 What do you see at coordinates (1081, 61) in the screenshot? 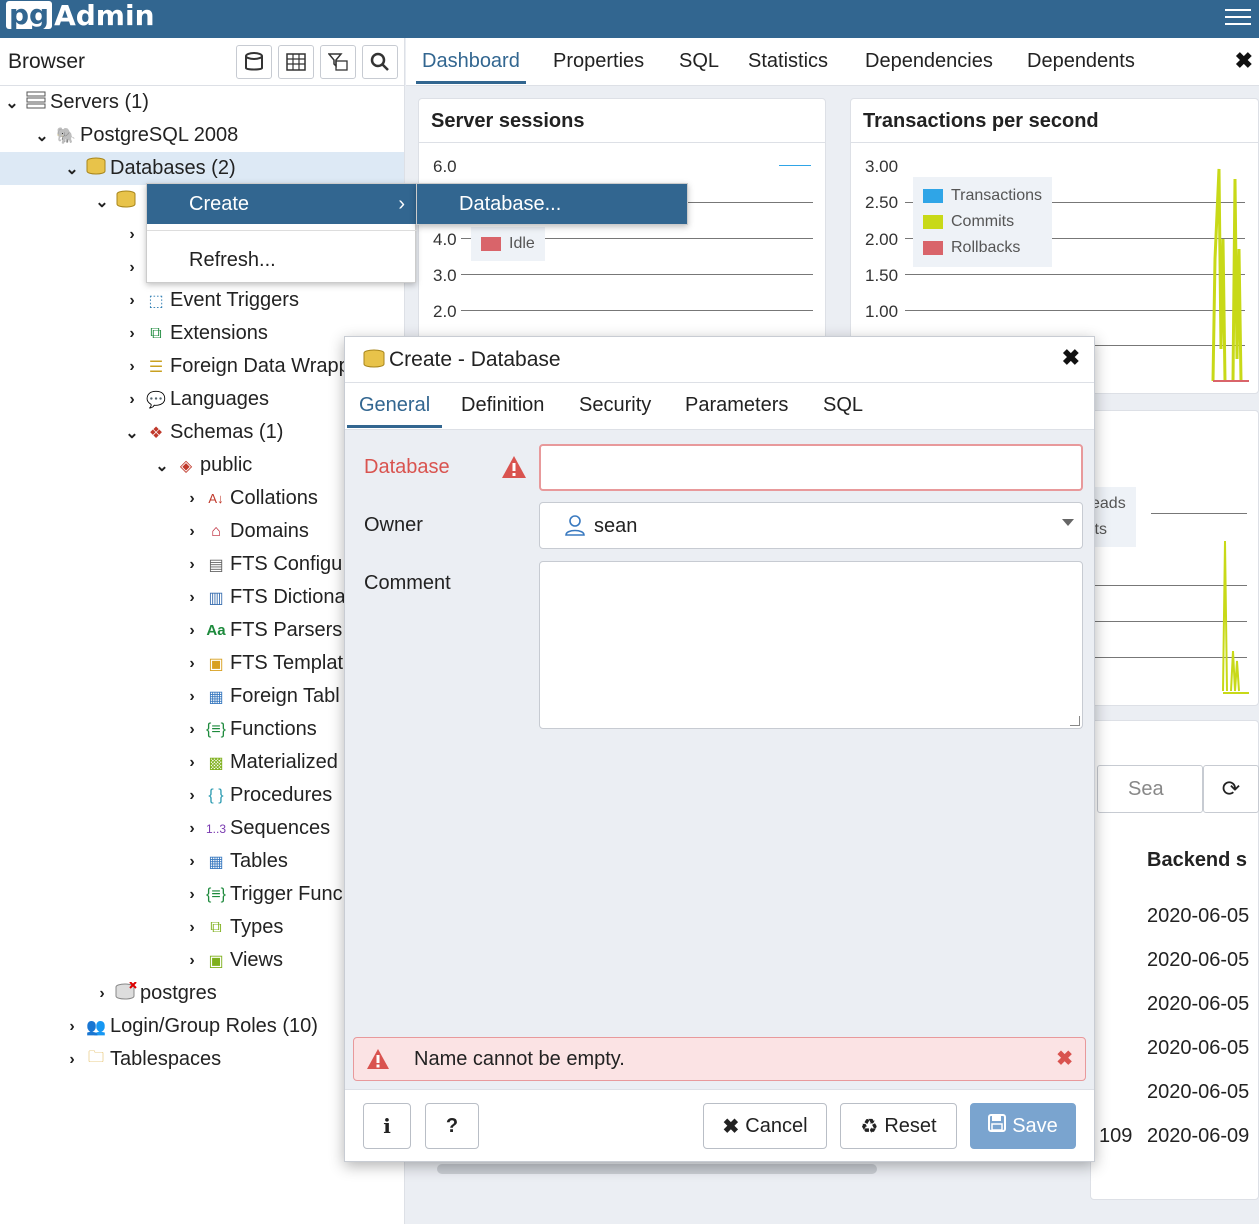
I see `tab-dependents: Dependents` at bounding box center [1081, 61].